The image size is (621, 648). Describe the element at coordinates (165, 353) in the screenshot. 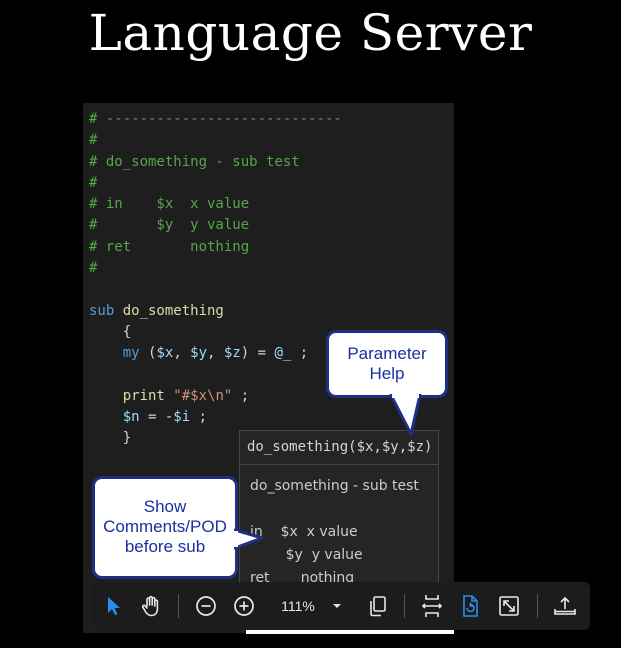

I see `code-token: $x` at that location.